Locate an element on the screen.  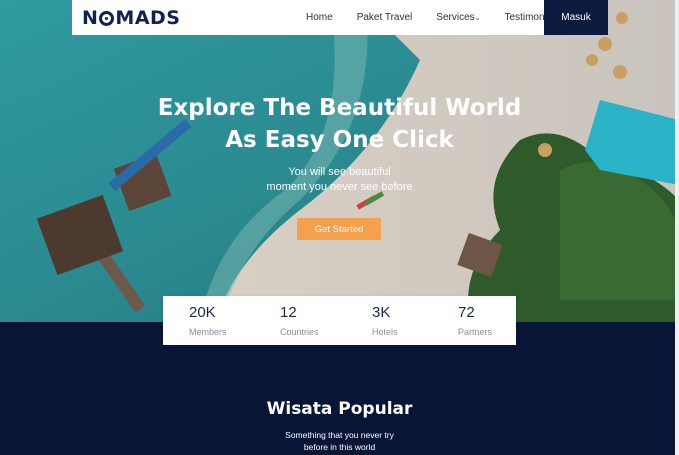
hero-title-line1: Explore The Beautiful World is located at coordinates (339, 108).